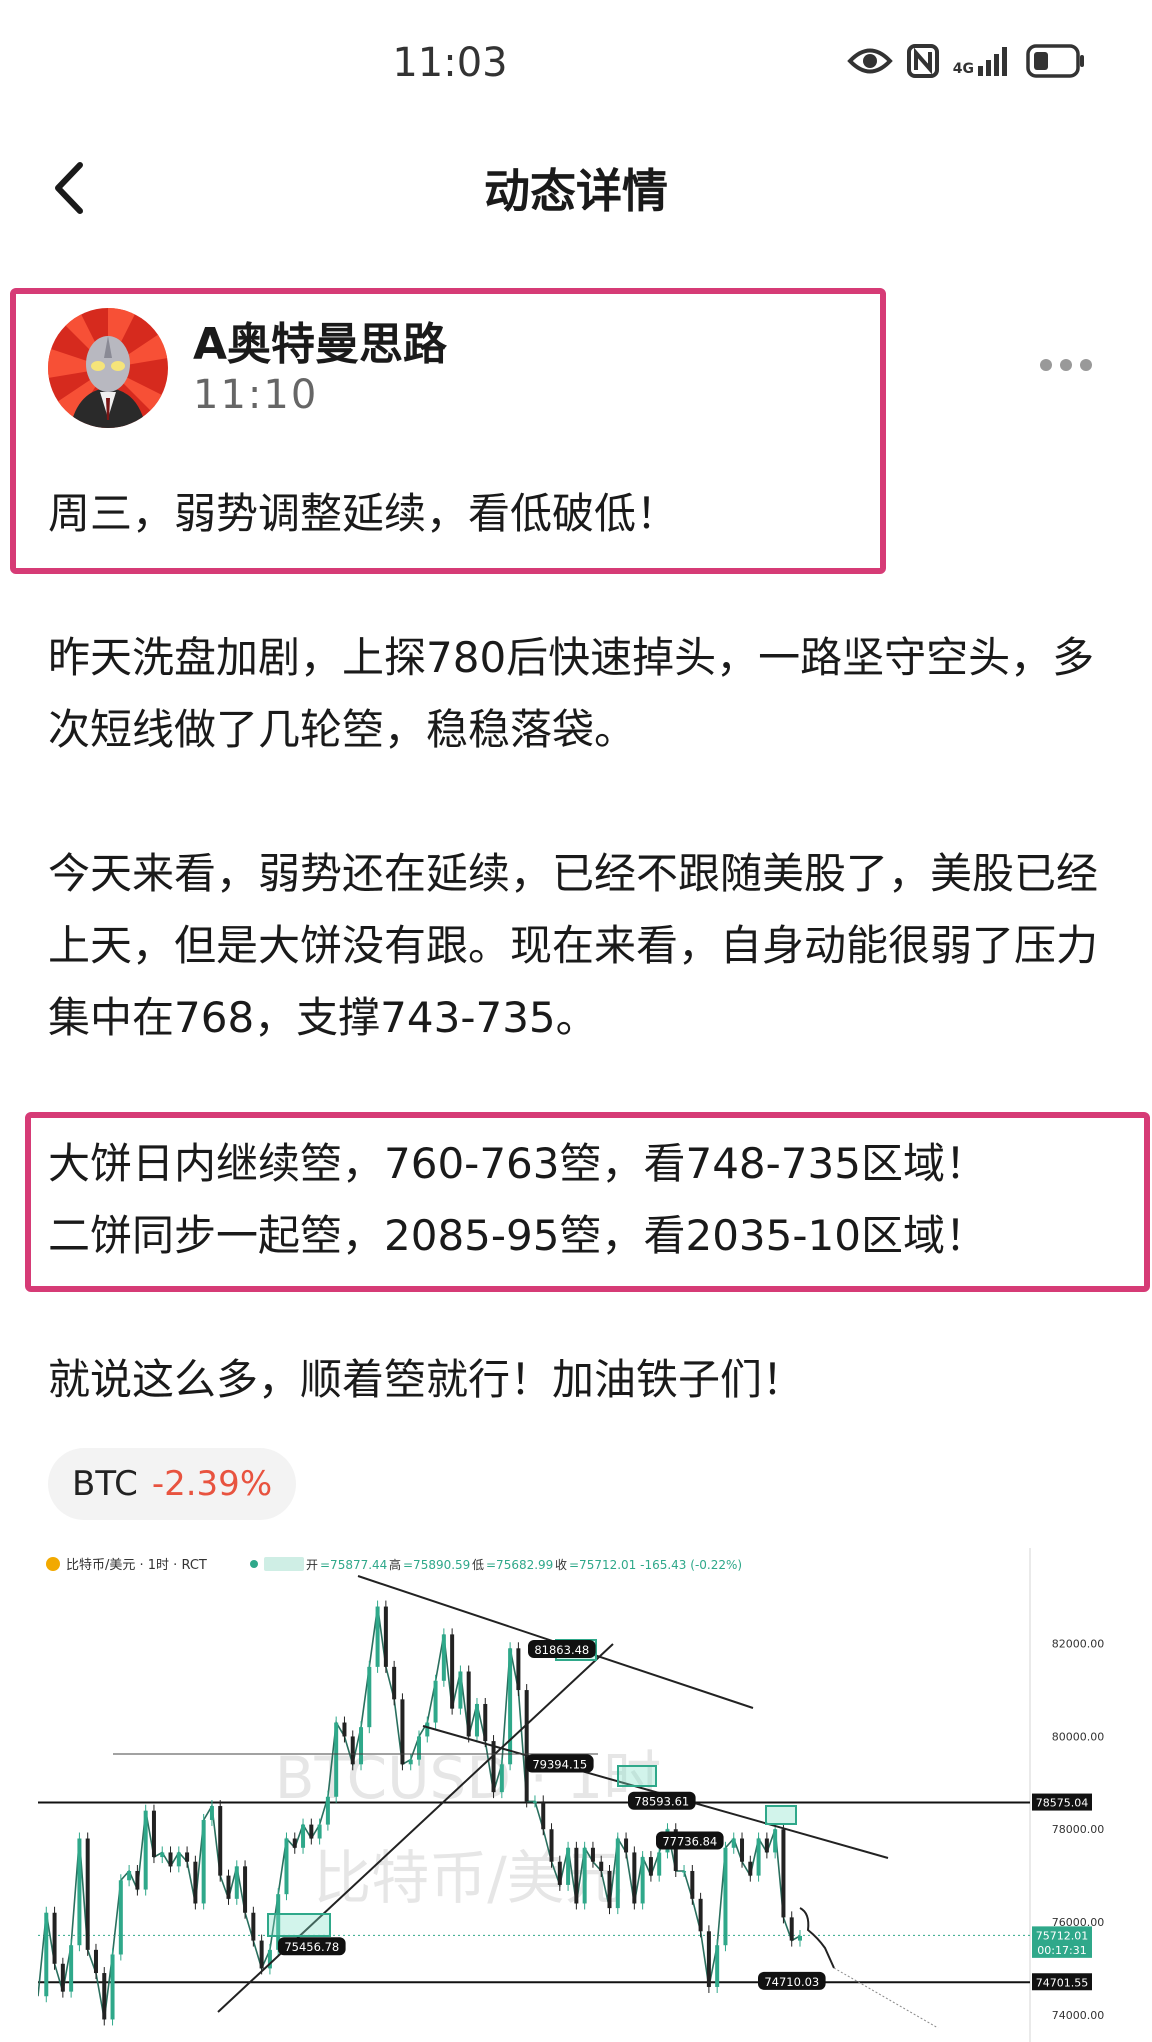  What do you see at coordinates (922, 61) in the screenshot?
I see `nfc-icon` at bounding box center [922, 61].